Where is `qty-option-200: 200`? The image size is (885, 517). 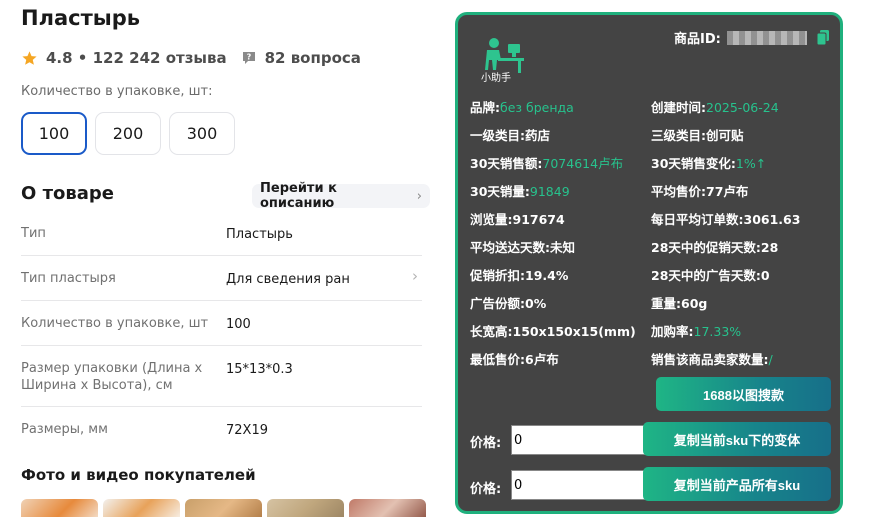
qty-option-200: 200 is located at coordinates (128, 133).